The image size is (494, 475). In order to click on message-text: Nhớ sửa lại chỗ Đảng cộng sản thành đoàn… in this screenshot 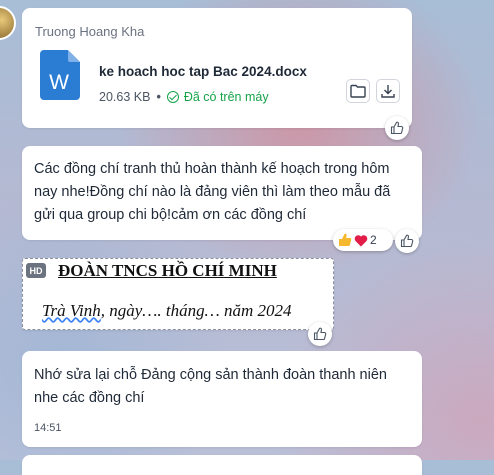, I will do `click(210, 387)`.